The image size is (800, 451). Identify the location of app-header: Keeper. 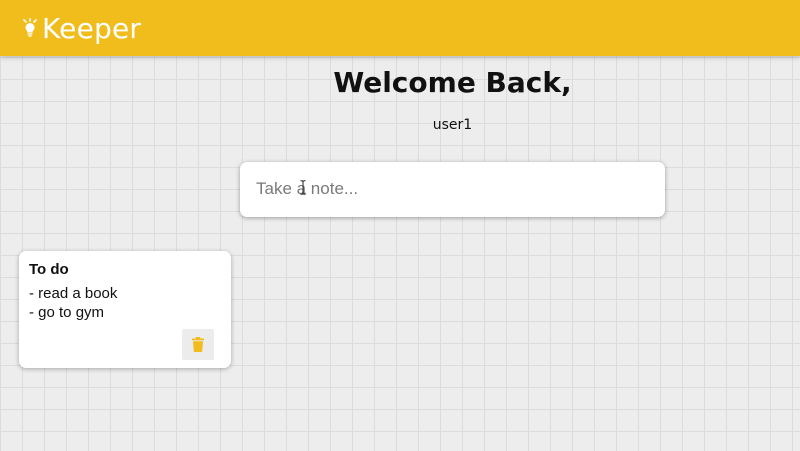
(400, 28).